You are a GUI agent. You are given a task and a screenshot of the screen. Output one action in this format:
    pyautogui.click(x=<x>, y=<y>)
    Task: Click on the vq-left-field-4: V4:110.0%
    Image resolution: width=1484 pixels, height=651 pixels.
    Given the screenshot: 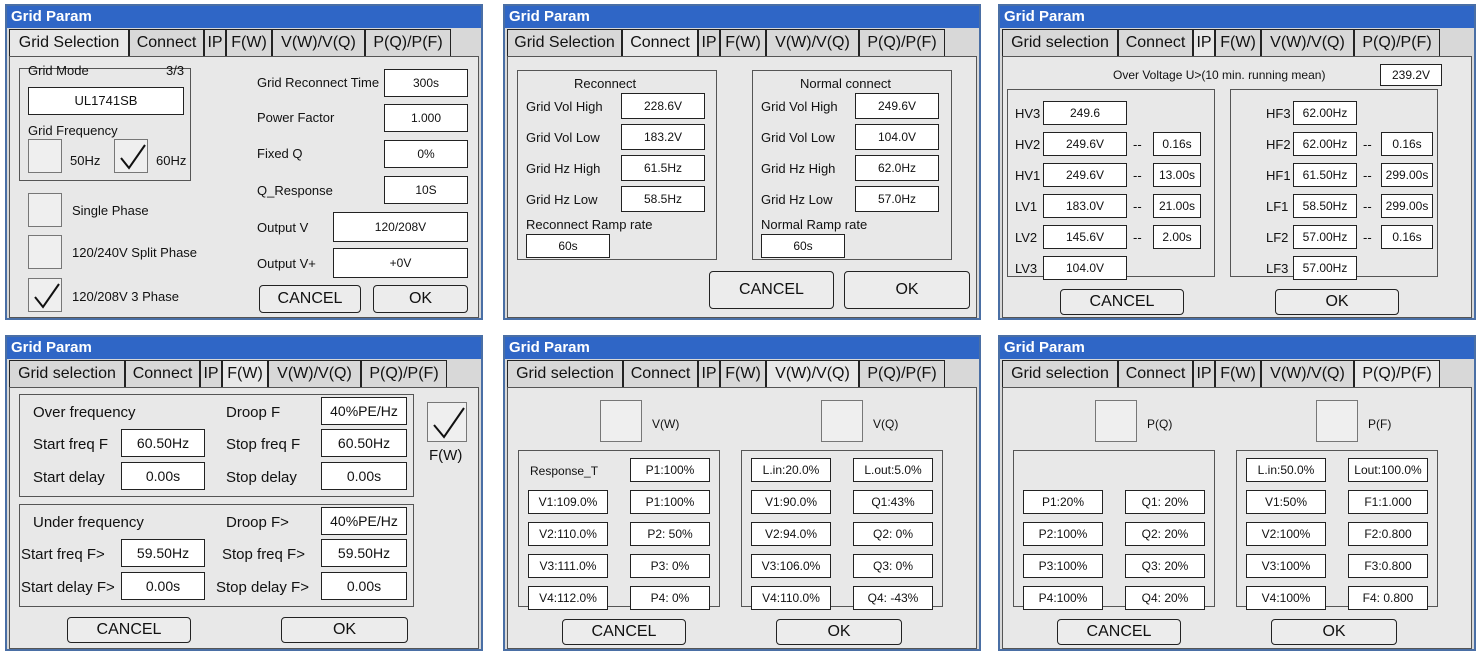 What is the action you would take?
    pyautogui.click(x=791, y=598)
    